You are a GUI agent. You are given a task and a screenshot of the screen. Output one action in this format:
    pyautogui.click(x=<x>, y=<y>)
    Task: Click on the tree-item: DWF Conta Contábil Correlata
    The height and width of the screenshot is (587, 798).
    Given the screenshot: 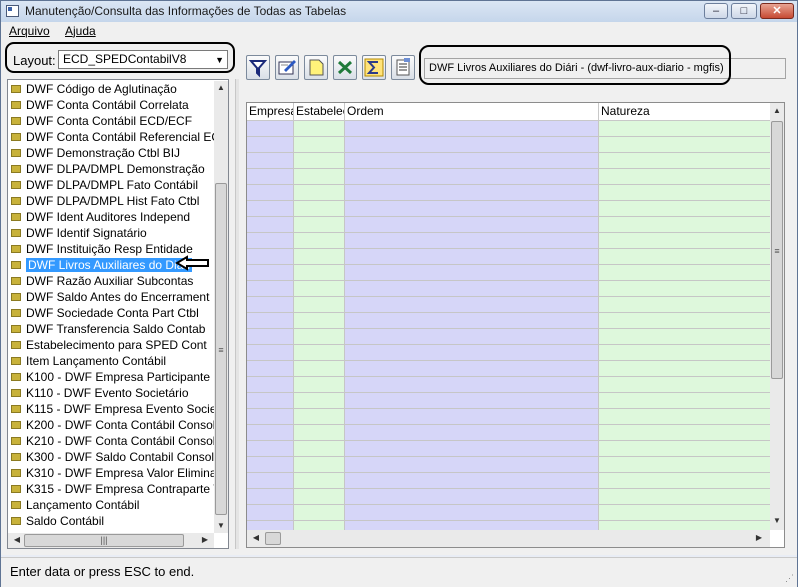 What is the action you would take?
    pyautogui.click(x=113, y=105)
    